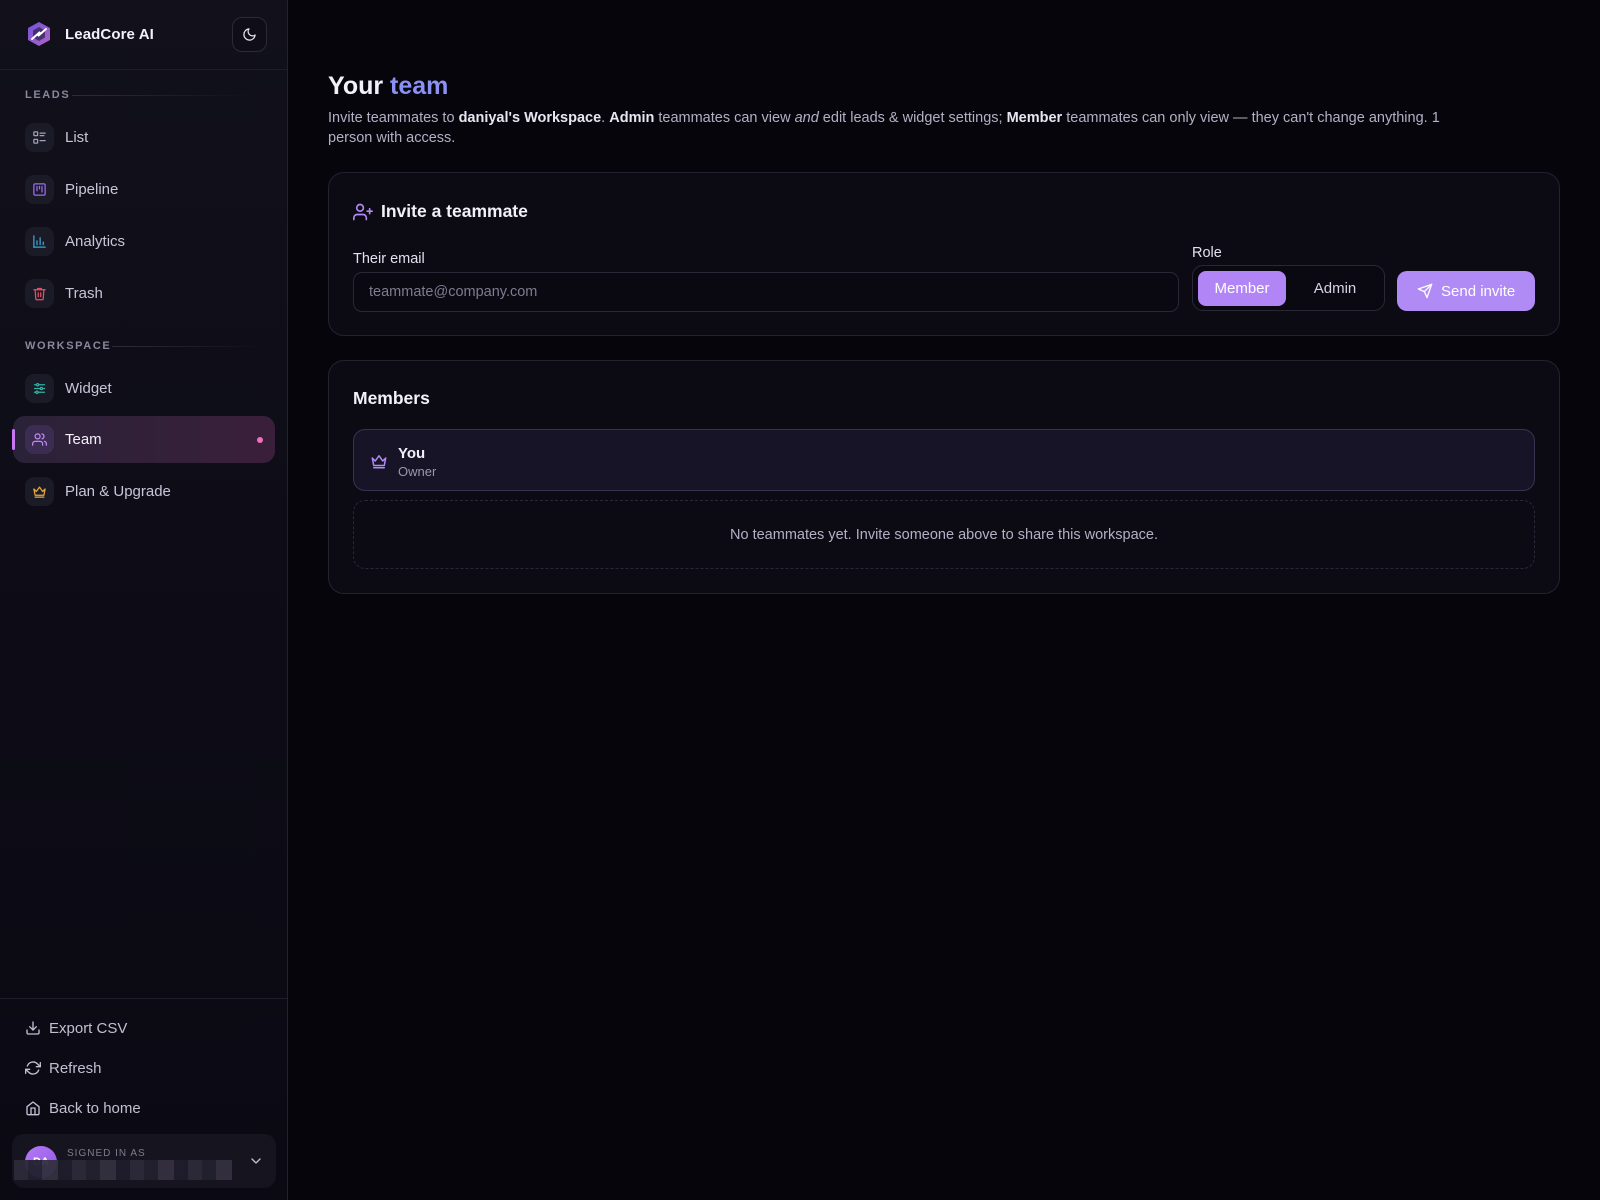  Describe the element at coordinates (13, 439) in the screenshot. I see `active-indicator` at that location.